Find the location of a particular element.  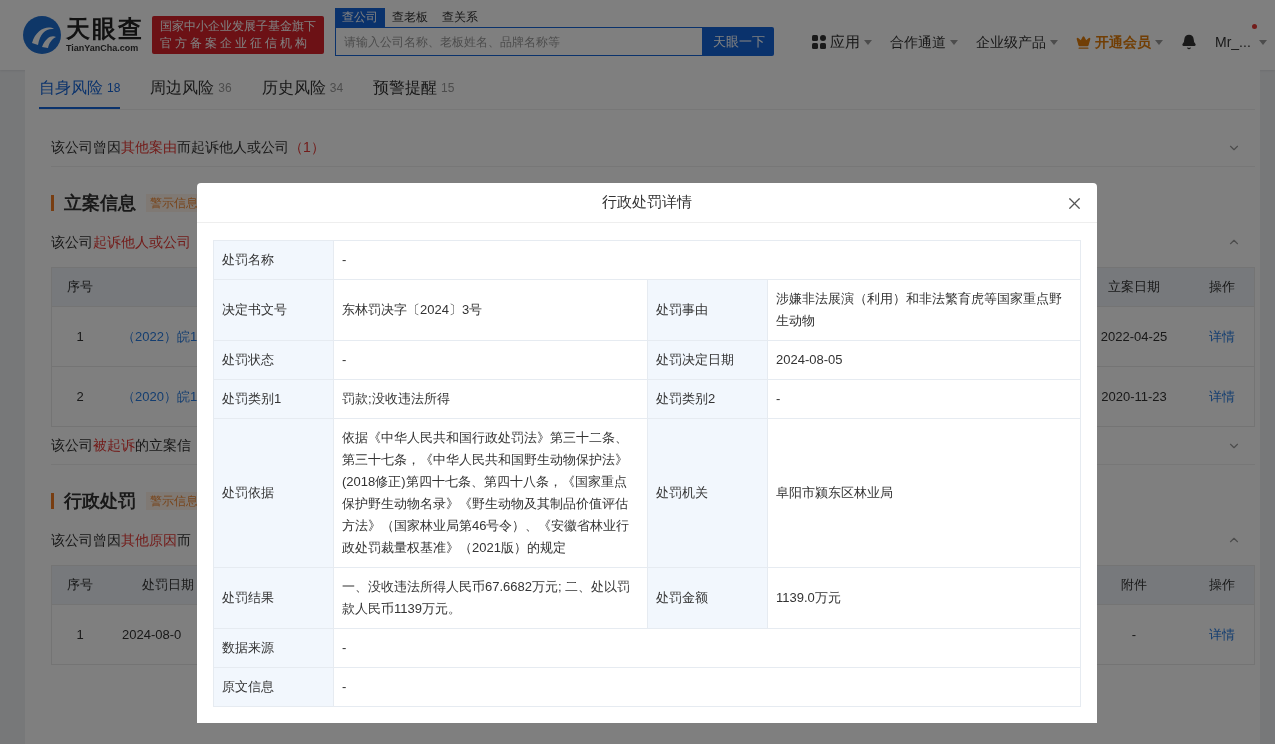

summary-text: 该公司被起诉的立案信 is located at coordinates (121, 445).